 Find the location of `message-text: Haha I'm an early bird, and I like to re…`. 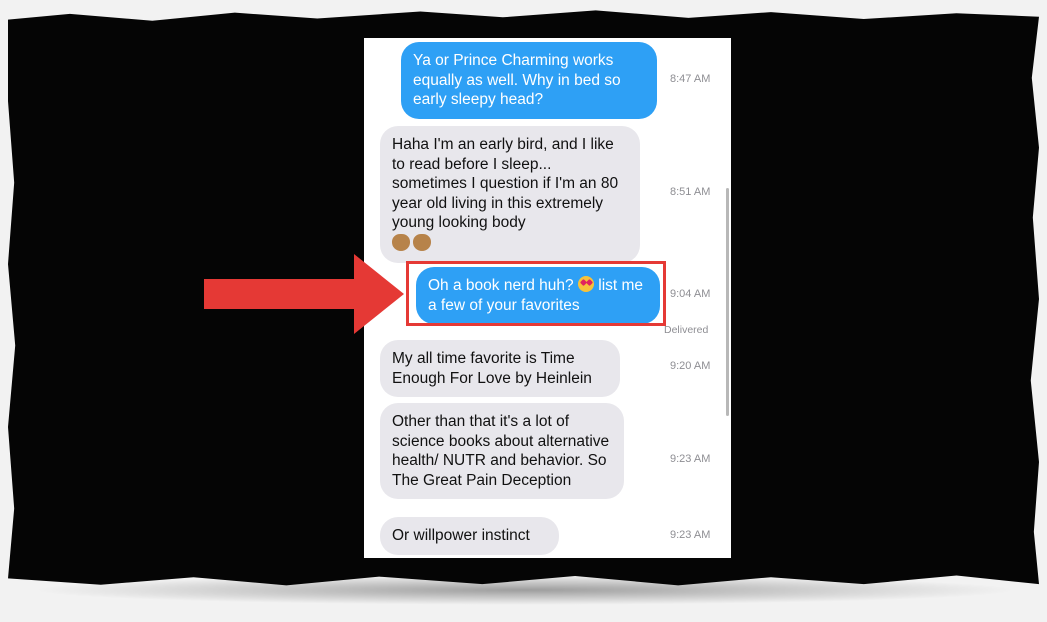

message-text: Haha I'm an early bird, and I like to re… is located at coordinates (505, 183).